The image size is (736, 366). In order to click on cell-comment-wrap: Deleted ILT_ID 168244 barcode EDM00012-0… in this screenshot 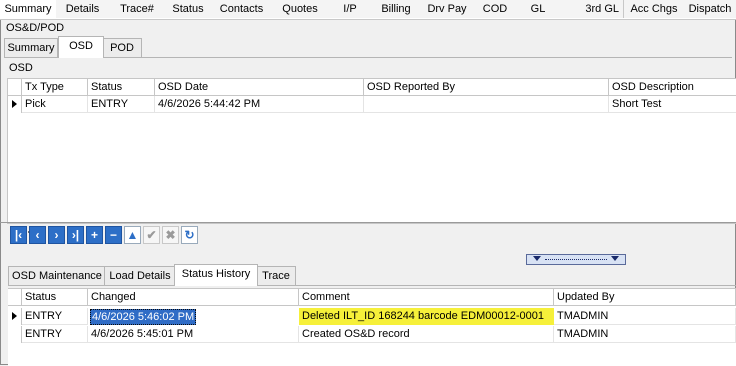, I will do `click(426, 316)`.